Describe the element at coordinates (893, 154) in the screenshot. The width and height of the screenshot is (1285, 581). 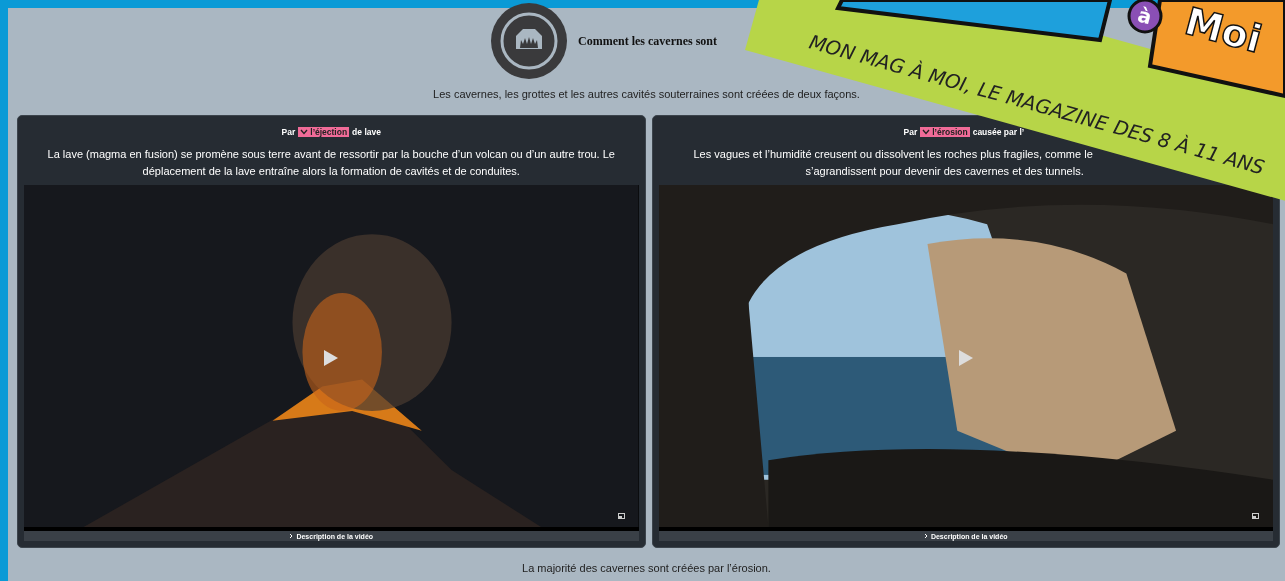
I see `description-text: Les vagues et l’humidité creusent ou dissolvent les roches plus fragiles, comme le` at that location.